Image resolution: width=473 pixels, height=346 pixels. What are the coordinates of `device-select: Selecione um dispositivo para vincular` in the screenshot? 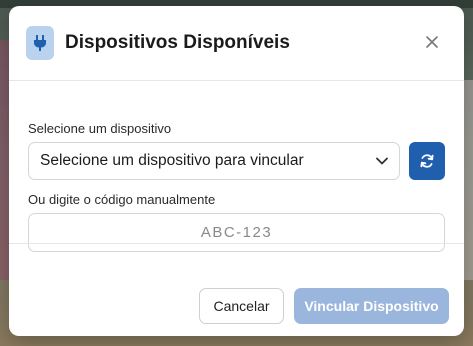 It's located at (214, 161).